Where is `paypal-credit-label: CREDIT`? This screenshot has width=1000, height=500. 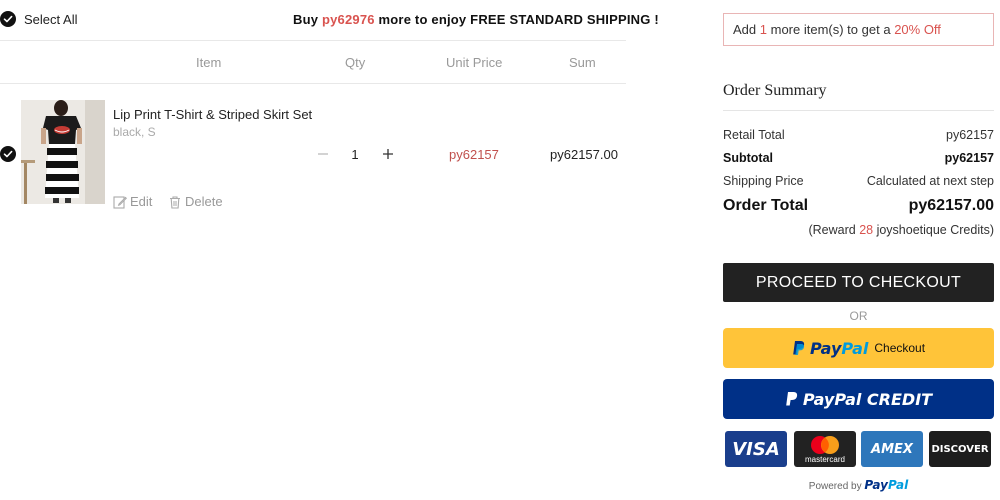
paypal-credit-label: CREDIT is located at coordinates (899, 399).